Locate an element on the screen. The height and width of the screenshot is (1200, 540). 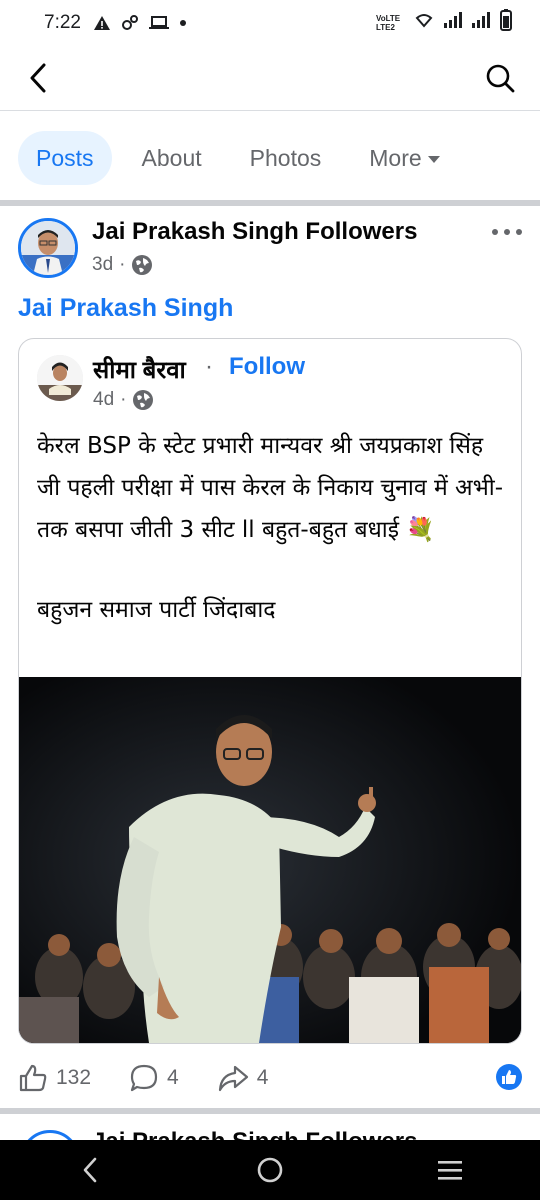
tab-about: About is located at coordinates (172, 158).